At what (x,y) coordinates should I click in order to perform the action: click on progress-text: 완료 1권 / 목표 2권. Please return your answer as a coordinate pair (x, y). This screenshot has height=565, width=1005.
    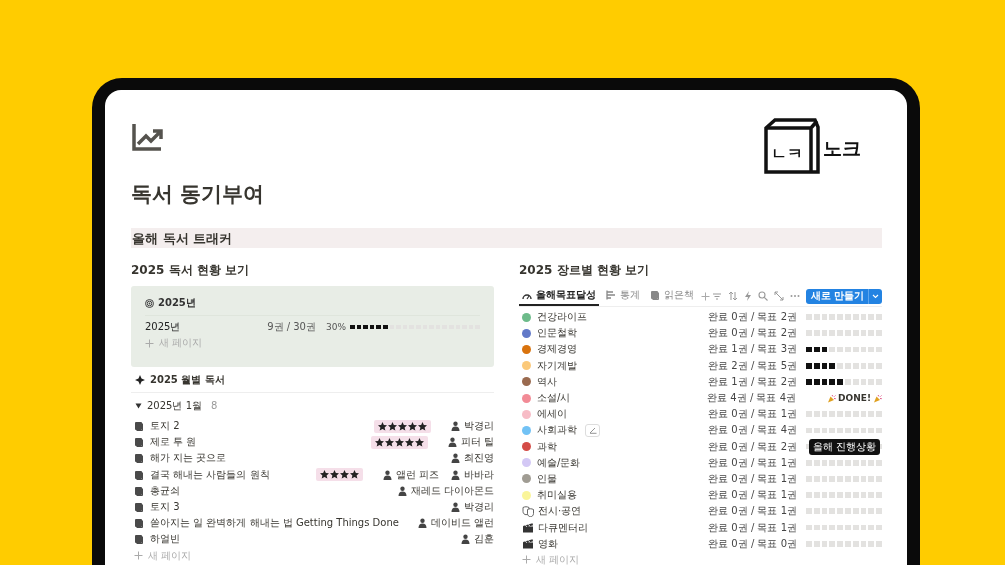
    Looking at the image, I should click on (752, 381).